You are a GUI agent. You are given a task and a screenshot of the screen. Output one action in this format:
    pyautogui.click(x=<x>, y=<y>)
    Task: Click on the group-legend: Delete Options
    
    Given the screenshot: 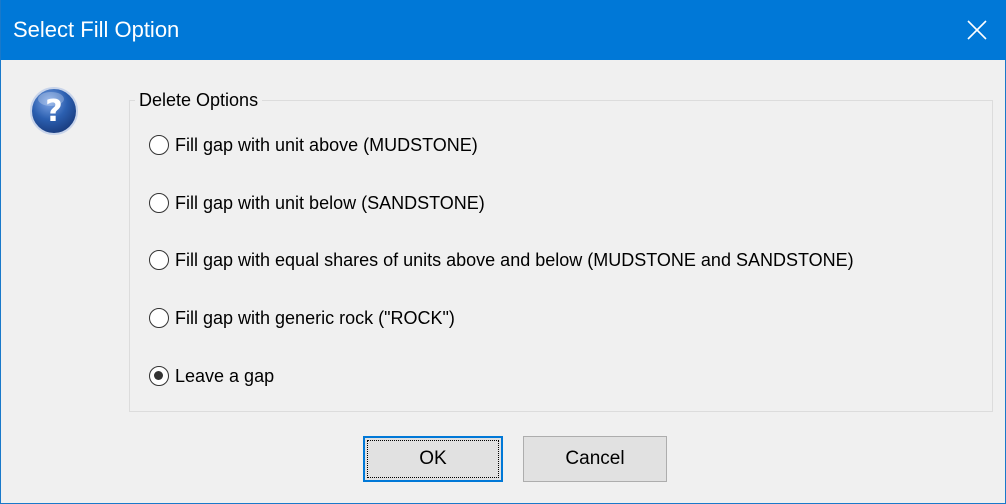 What is the action you would take?
    pyautogui.click(x=199, y=100)
    